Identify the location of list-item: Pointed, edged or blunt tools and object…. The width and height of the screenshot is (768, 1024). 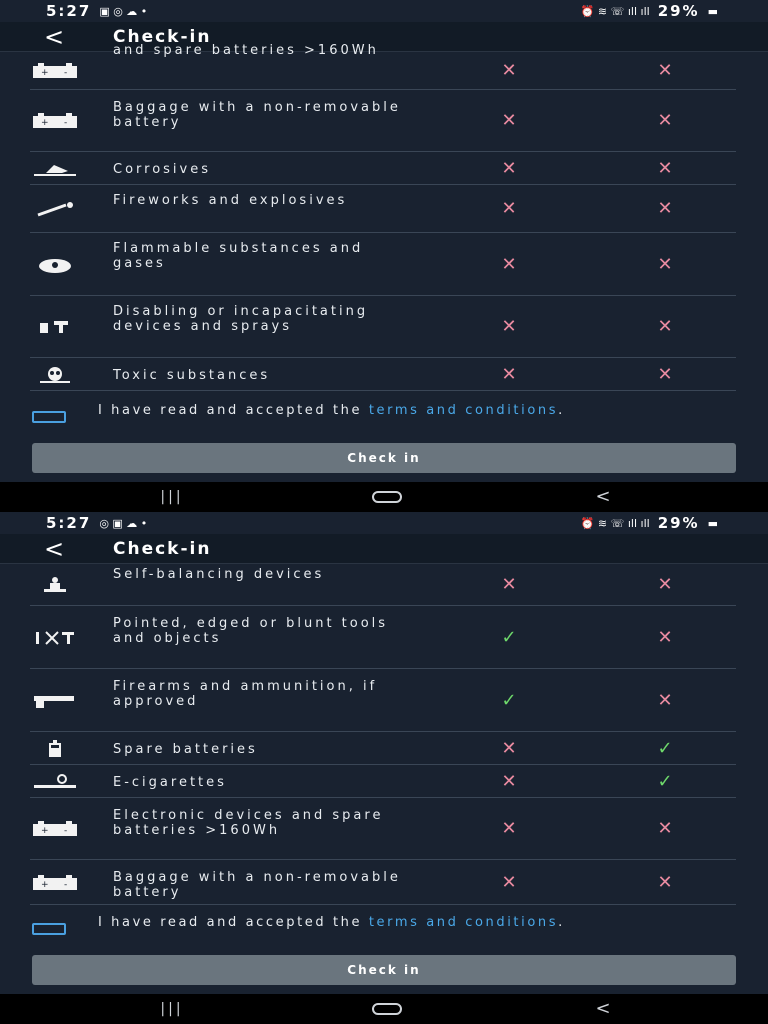
(384, 637).